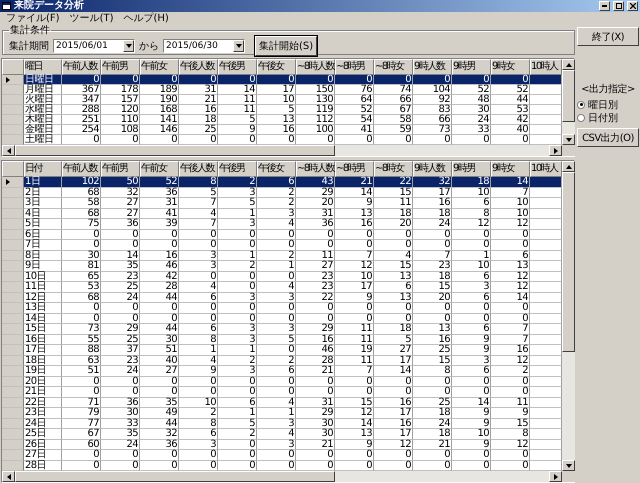  Describe the element at coordinates (92, 18) in the screenshot. I see `menu-item: ツール(T)` at that location.